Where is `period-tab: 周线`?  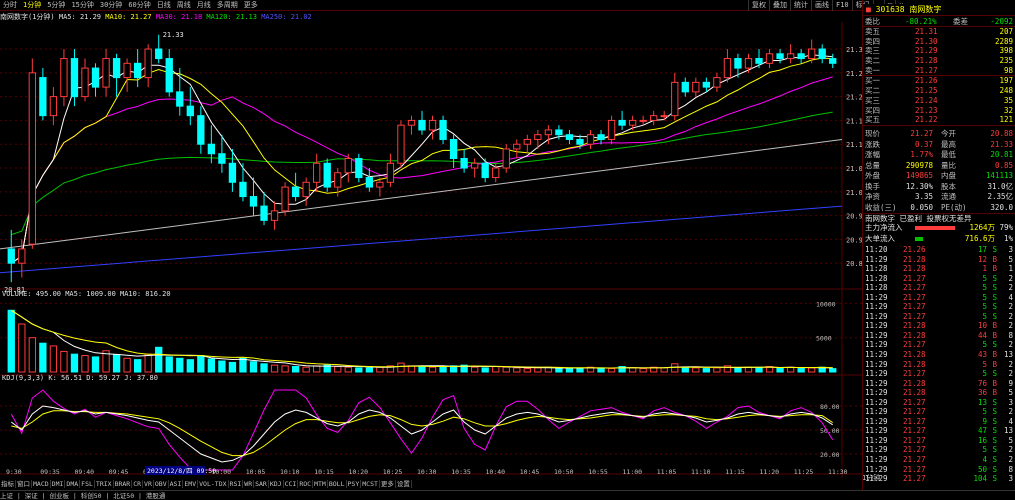 period-tab: 周线 is located at coordinates (184, 5).